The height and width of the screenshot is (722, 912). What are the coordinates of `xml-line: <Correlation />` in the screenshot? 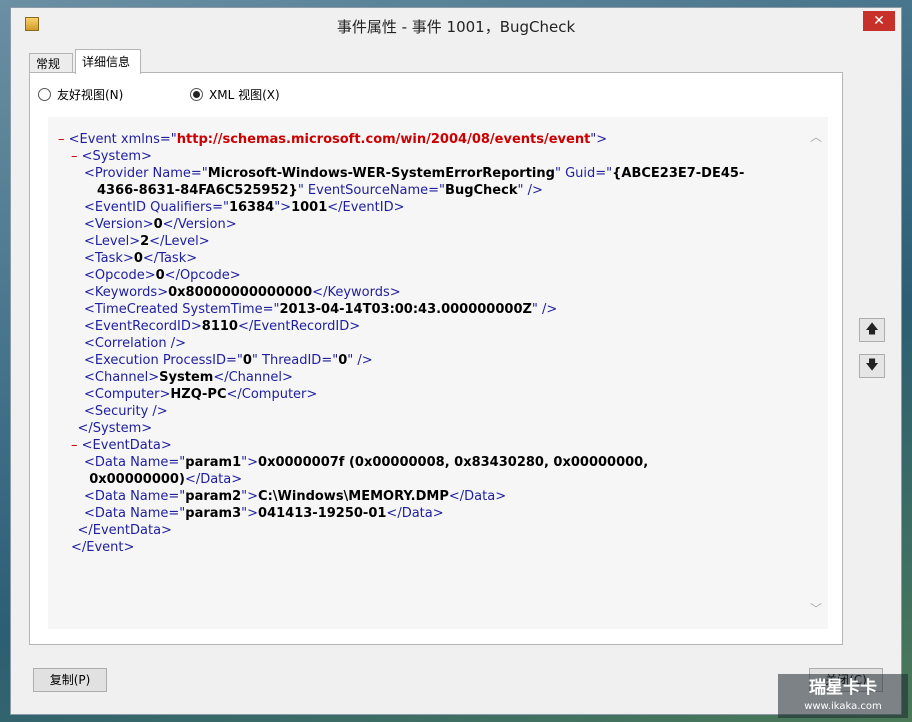 It's located at (428, 343).